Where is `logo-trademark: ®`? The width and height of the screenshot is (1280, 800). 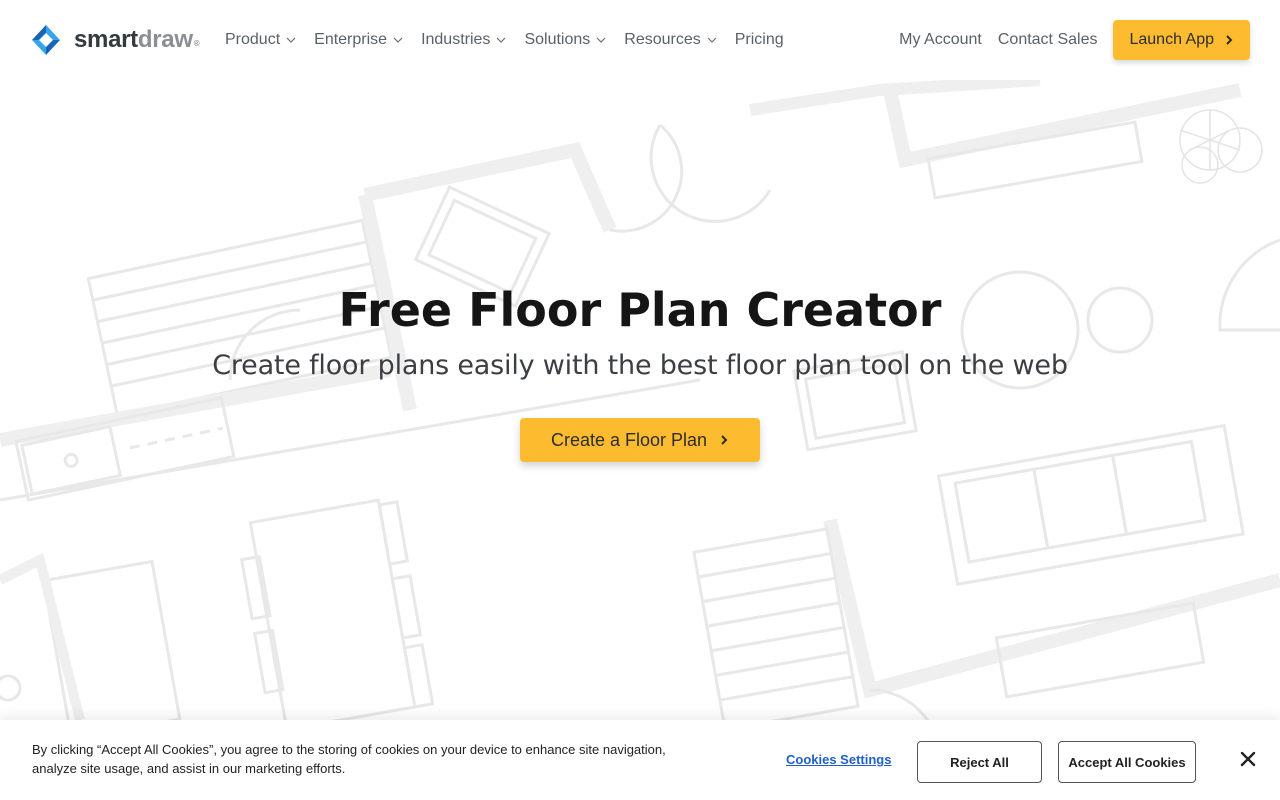 logo-trademark: ® is located at coordinates (196, 43).